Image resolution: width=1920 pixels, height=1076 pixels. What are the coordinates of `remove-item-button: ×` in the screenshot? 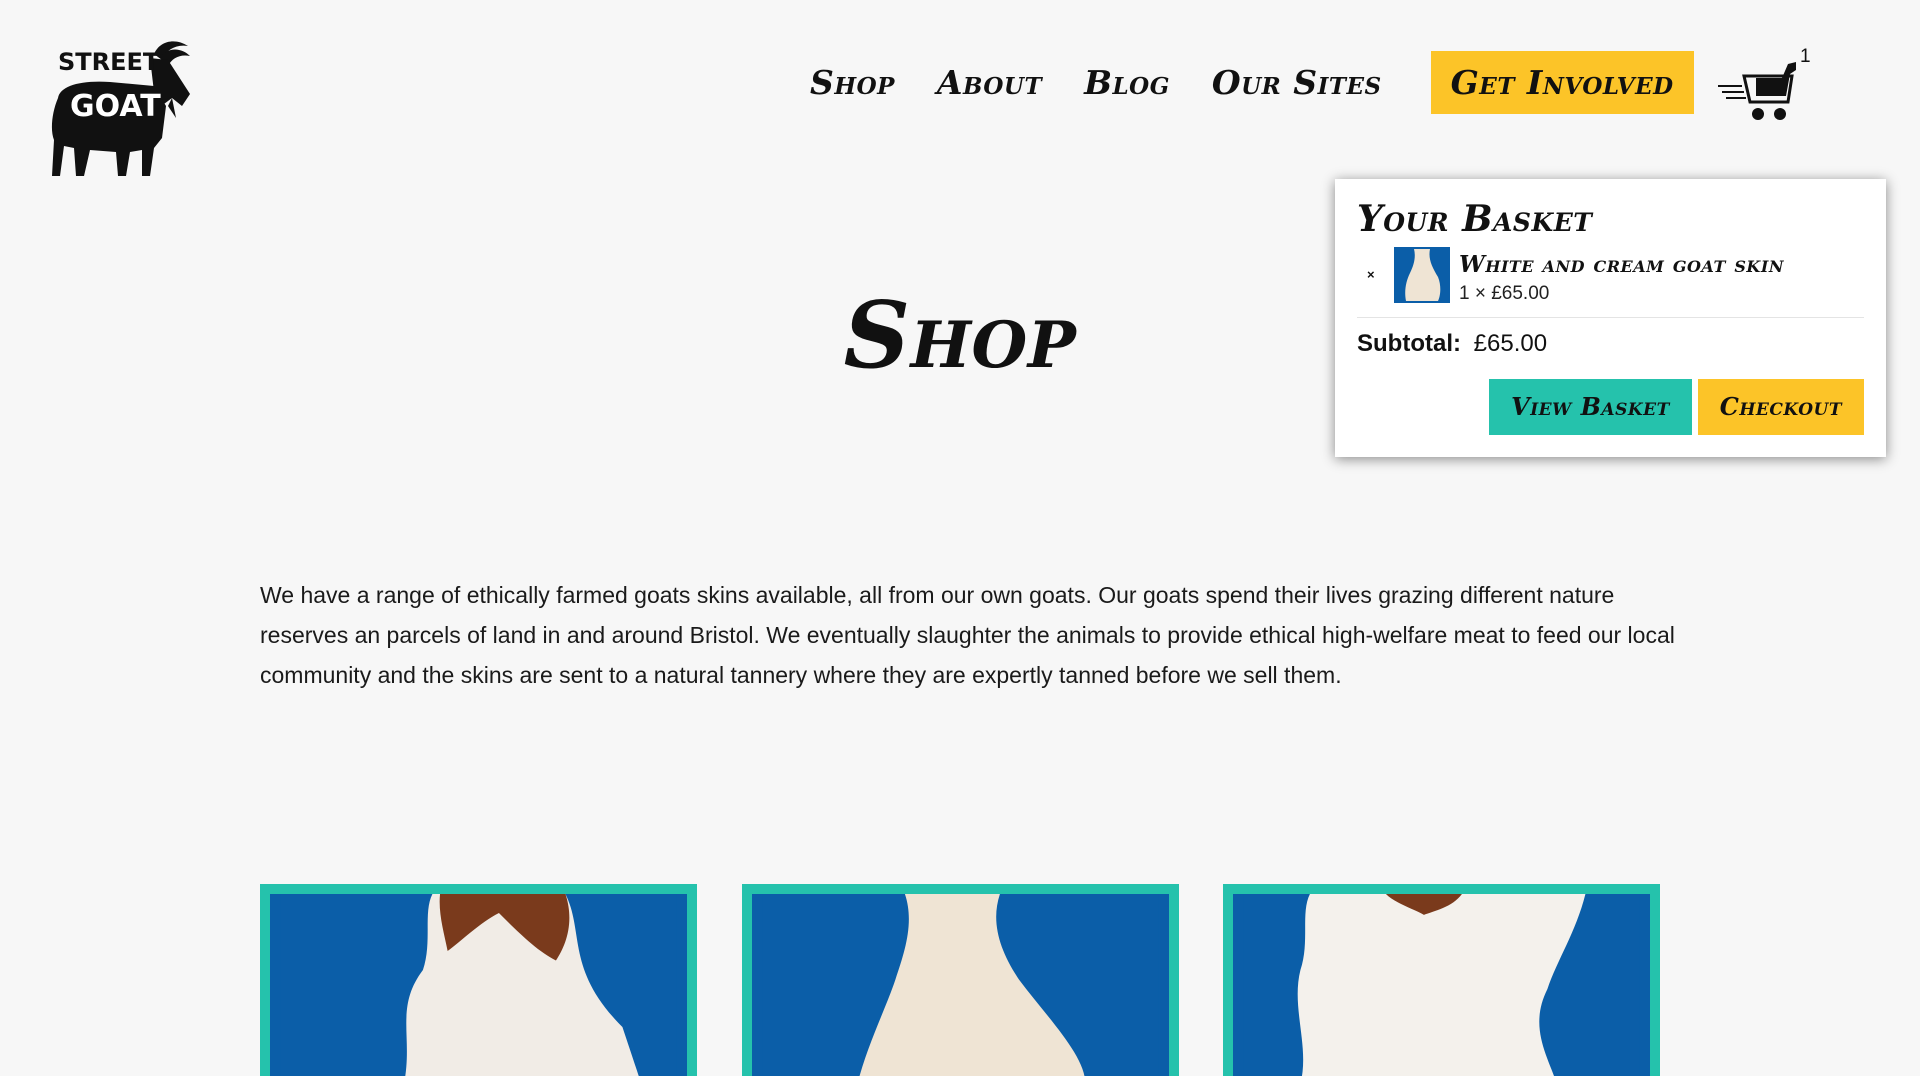 It's located at (1371, 274).